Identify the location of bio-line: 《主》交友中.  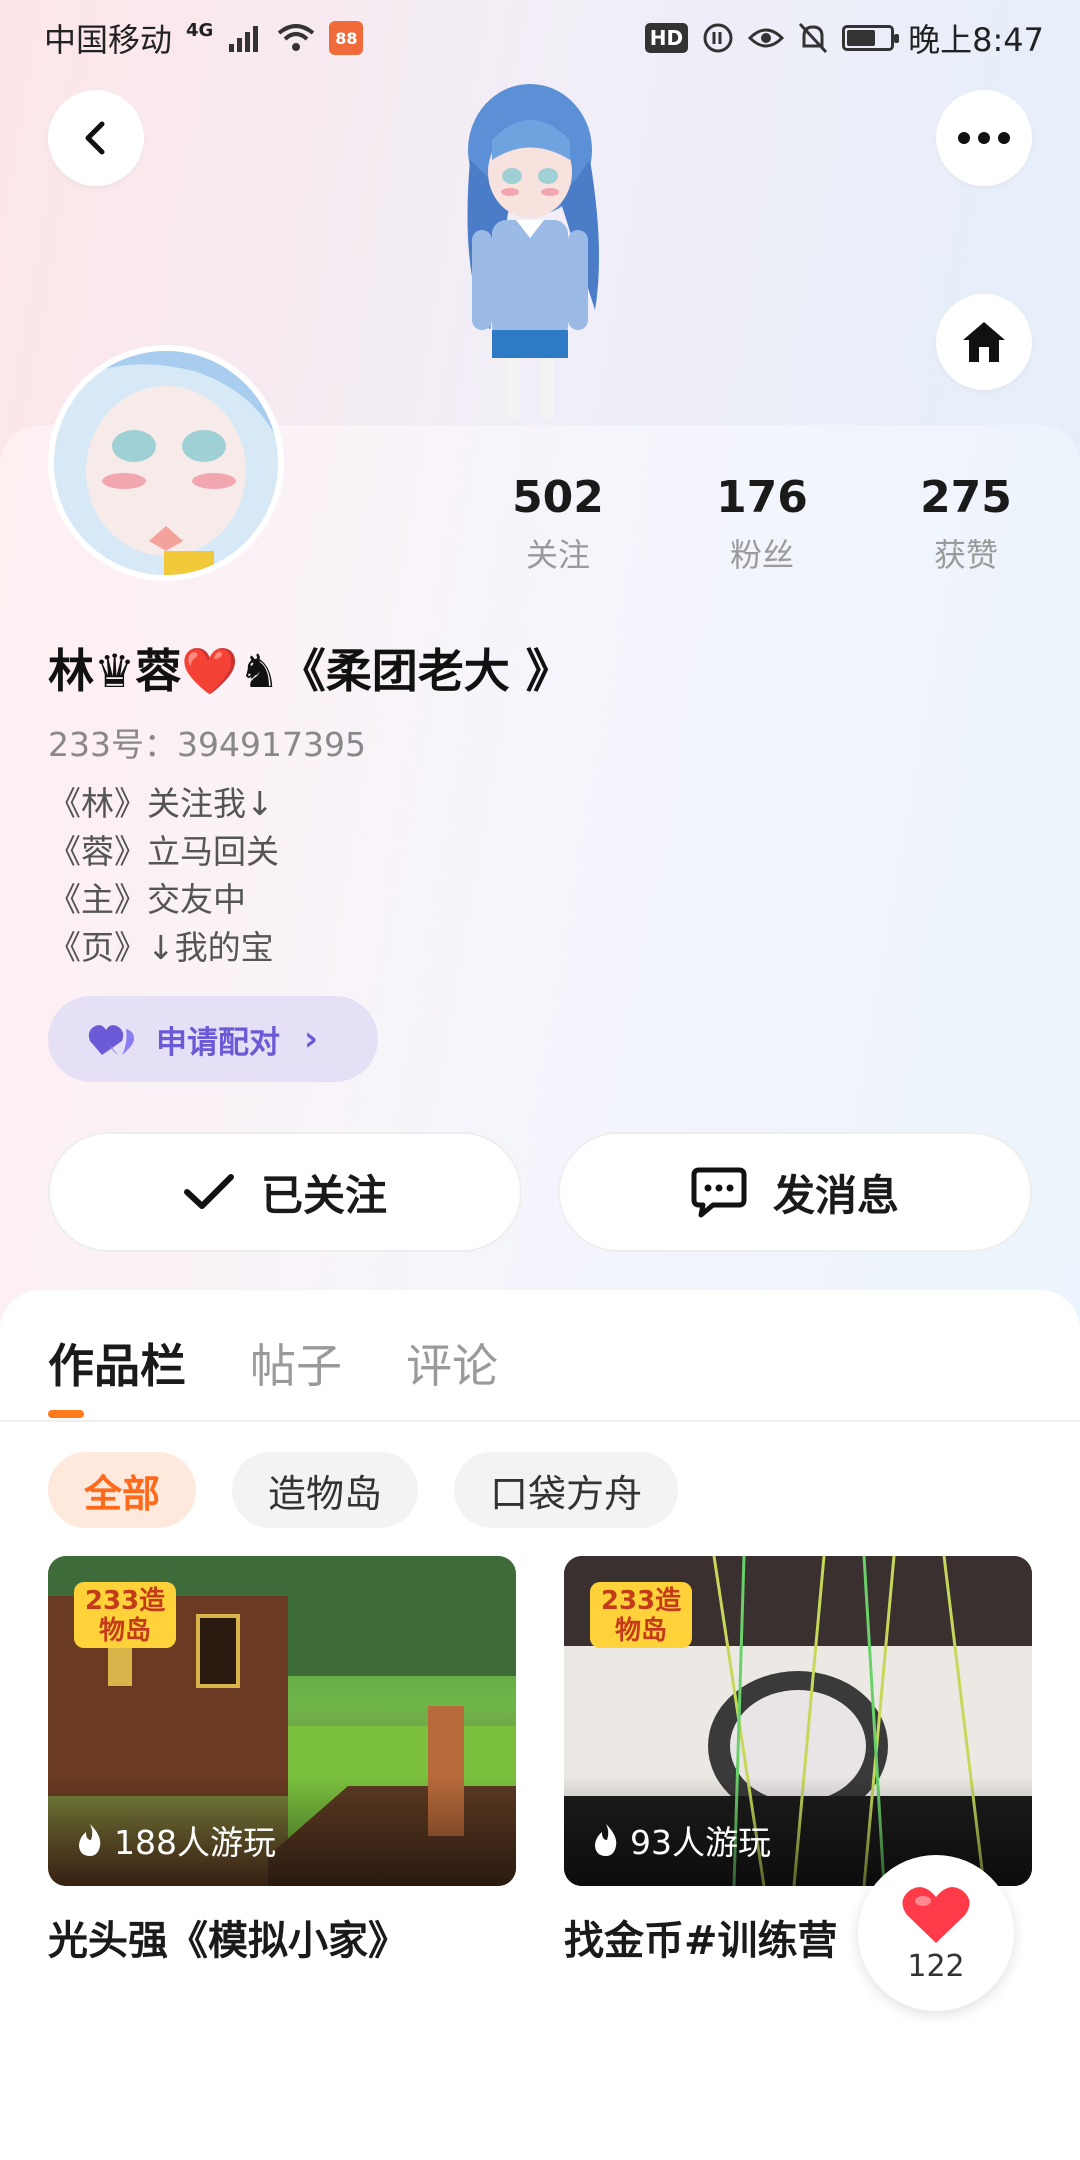
(147, 899).